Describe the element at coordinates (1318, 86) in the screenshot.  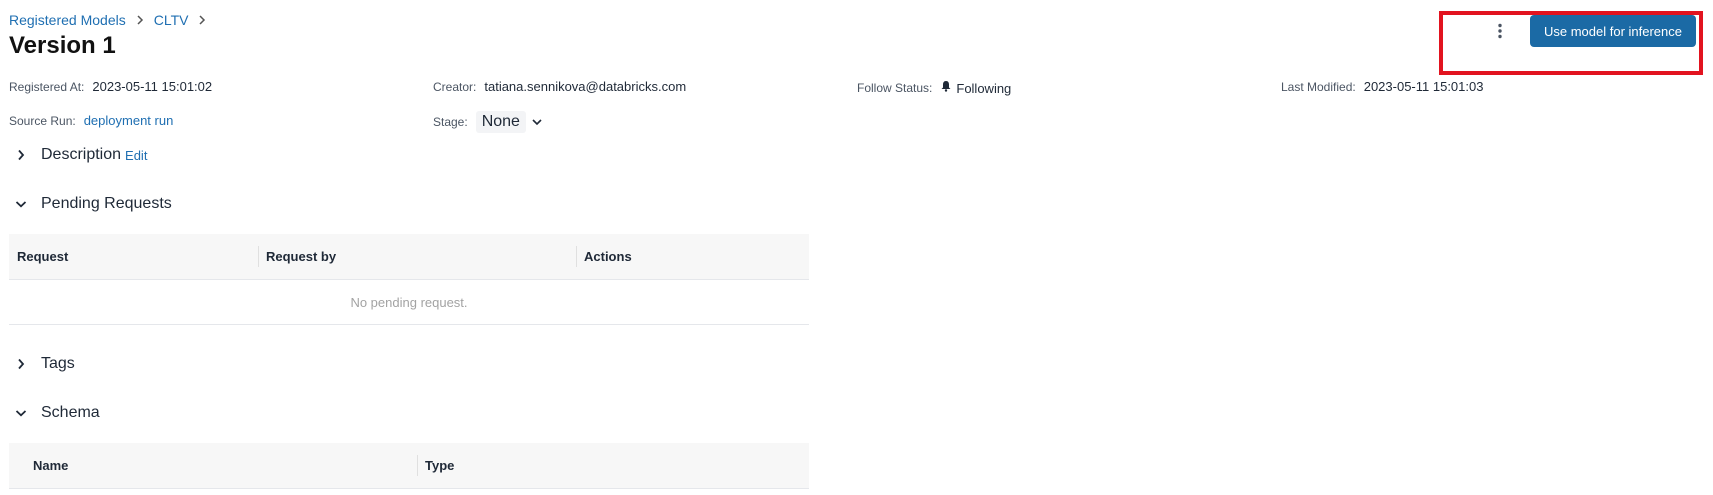
I see `meta-label: Last Modified:` at that location.